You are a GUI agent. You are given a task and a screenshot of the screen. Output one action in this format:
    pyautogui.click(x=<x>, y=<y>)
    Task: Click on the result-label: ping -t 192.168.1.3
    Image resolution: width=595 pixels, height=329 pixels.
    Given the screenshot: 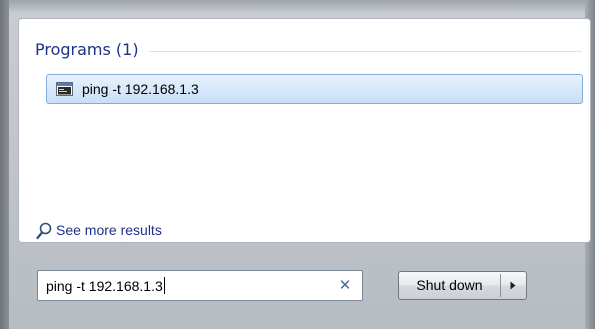 What is the action you would take?
    pyautogui.click(x=140, y=89)
    